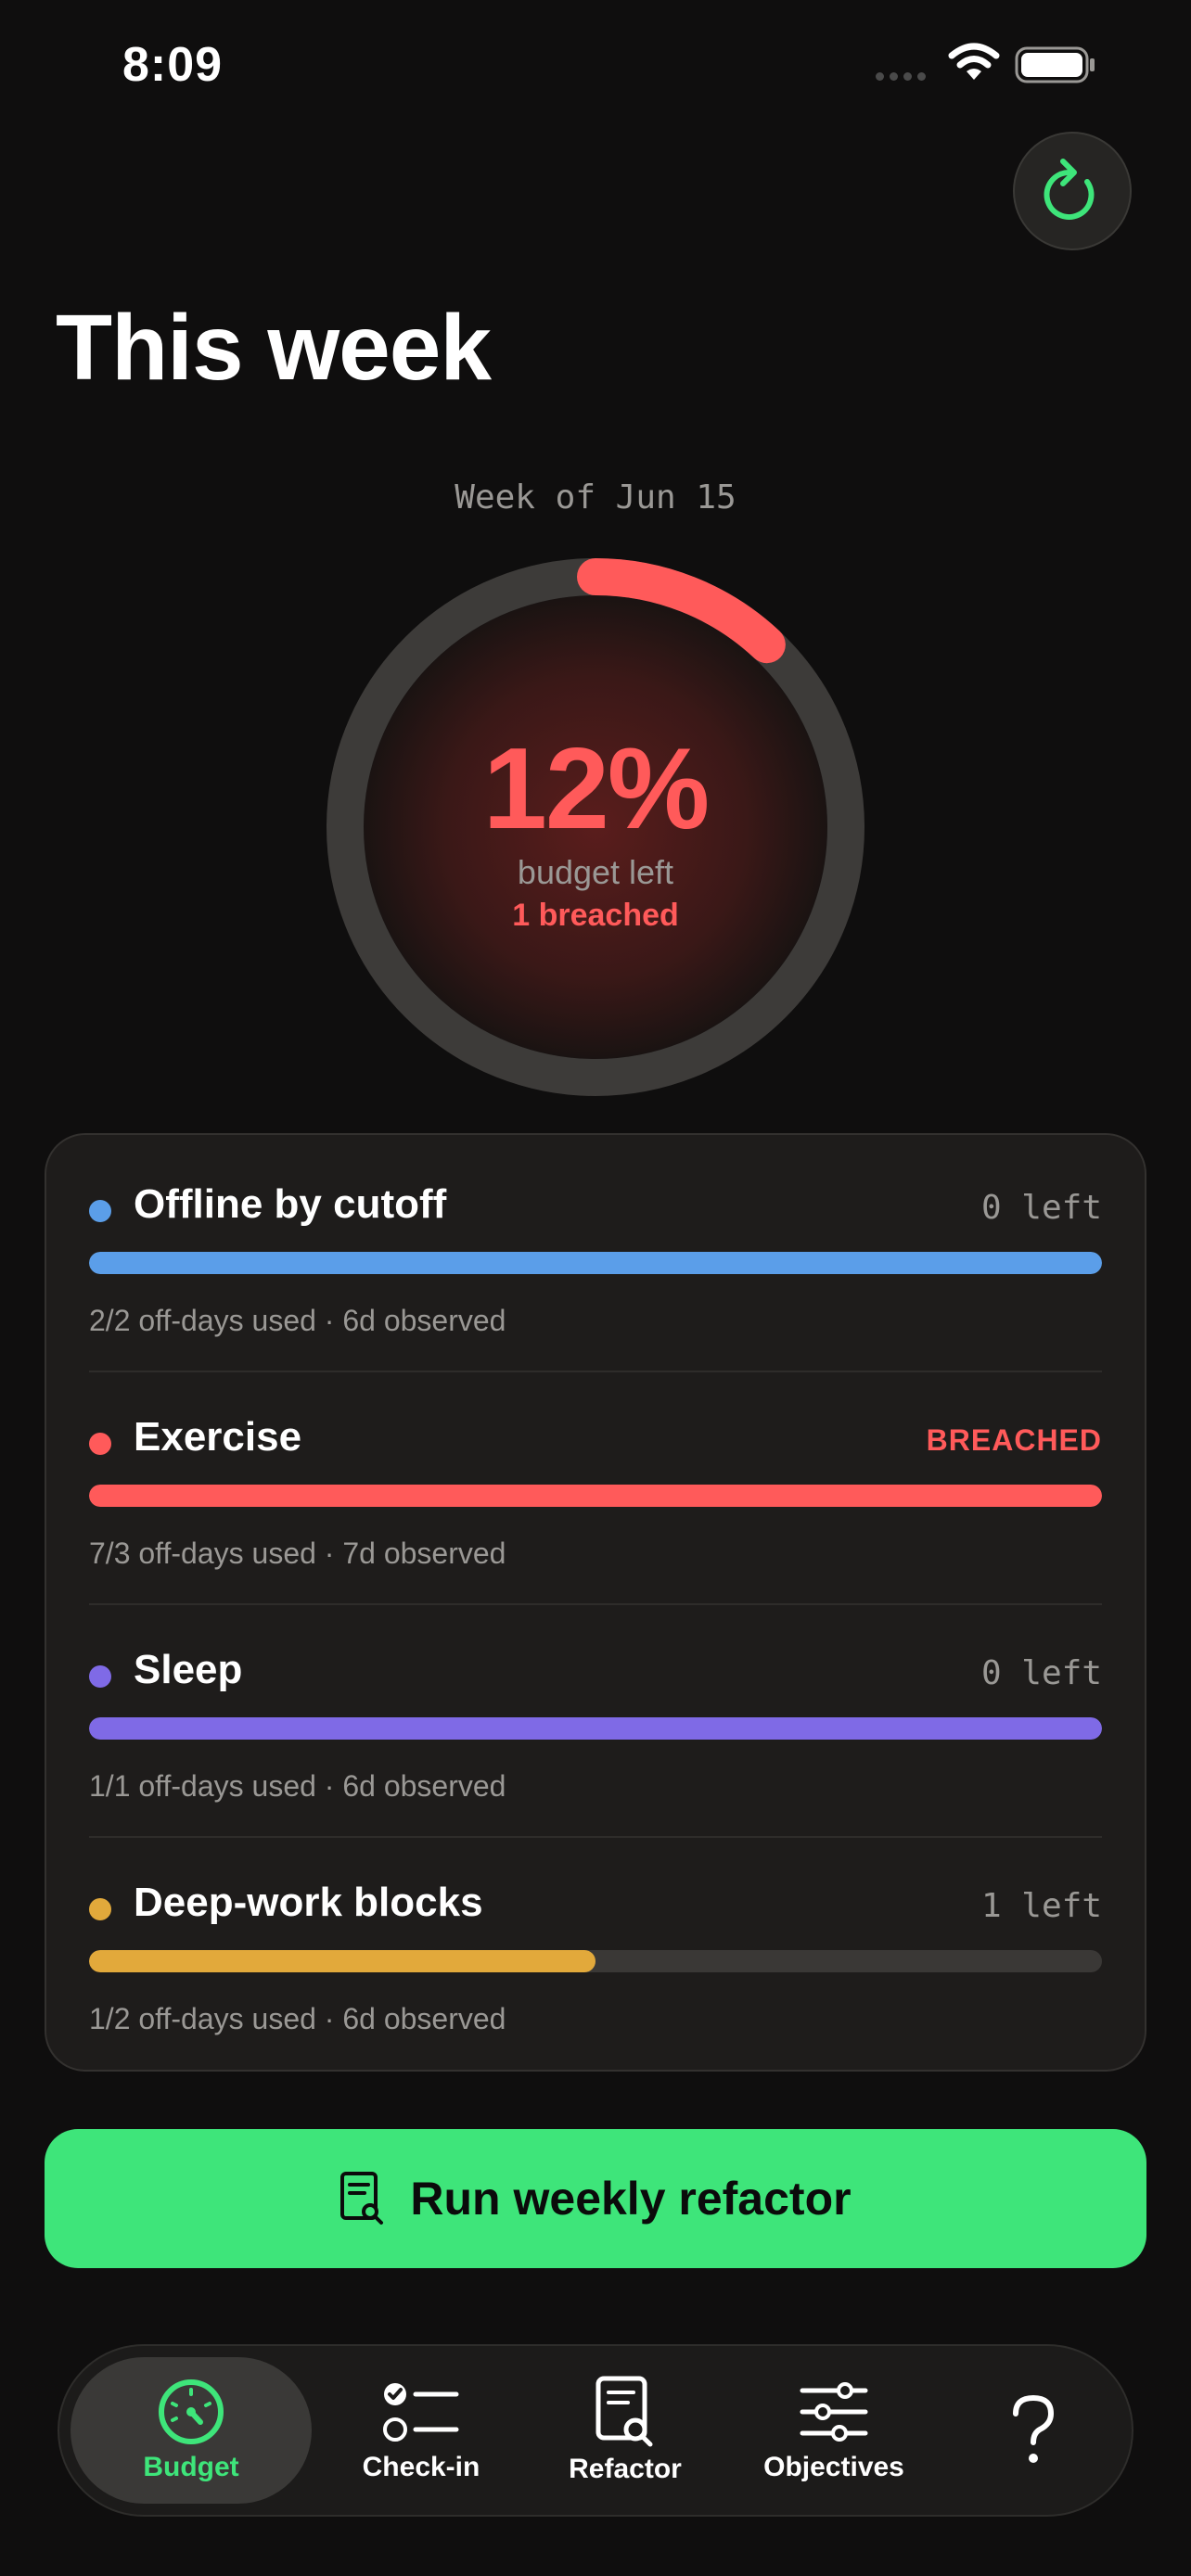 The width and height of the screenshot is (1191, 2576). I want to click on tab-help, so click(1033, 2431).